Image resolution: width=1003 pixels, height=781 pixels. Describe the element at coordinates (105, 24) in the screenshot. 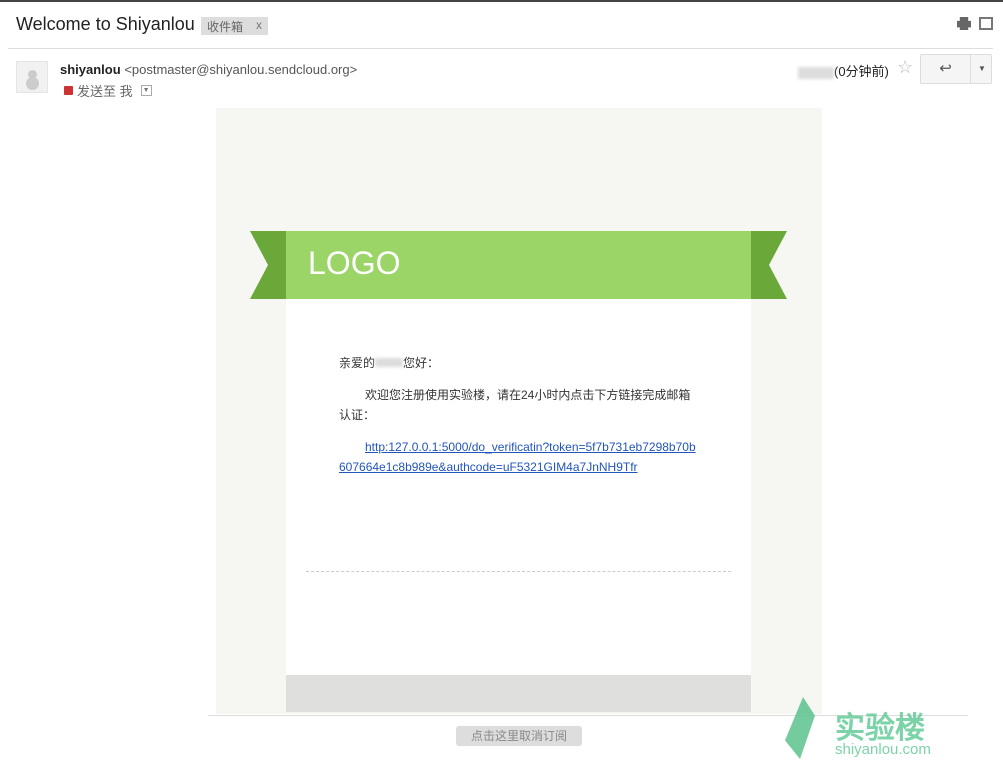

I see `email-subject: Welcome to Shiyanlou` at that location.